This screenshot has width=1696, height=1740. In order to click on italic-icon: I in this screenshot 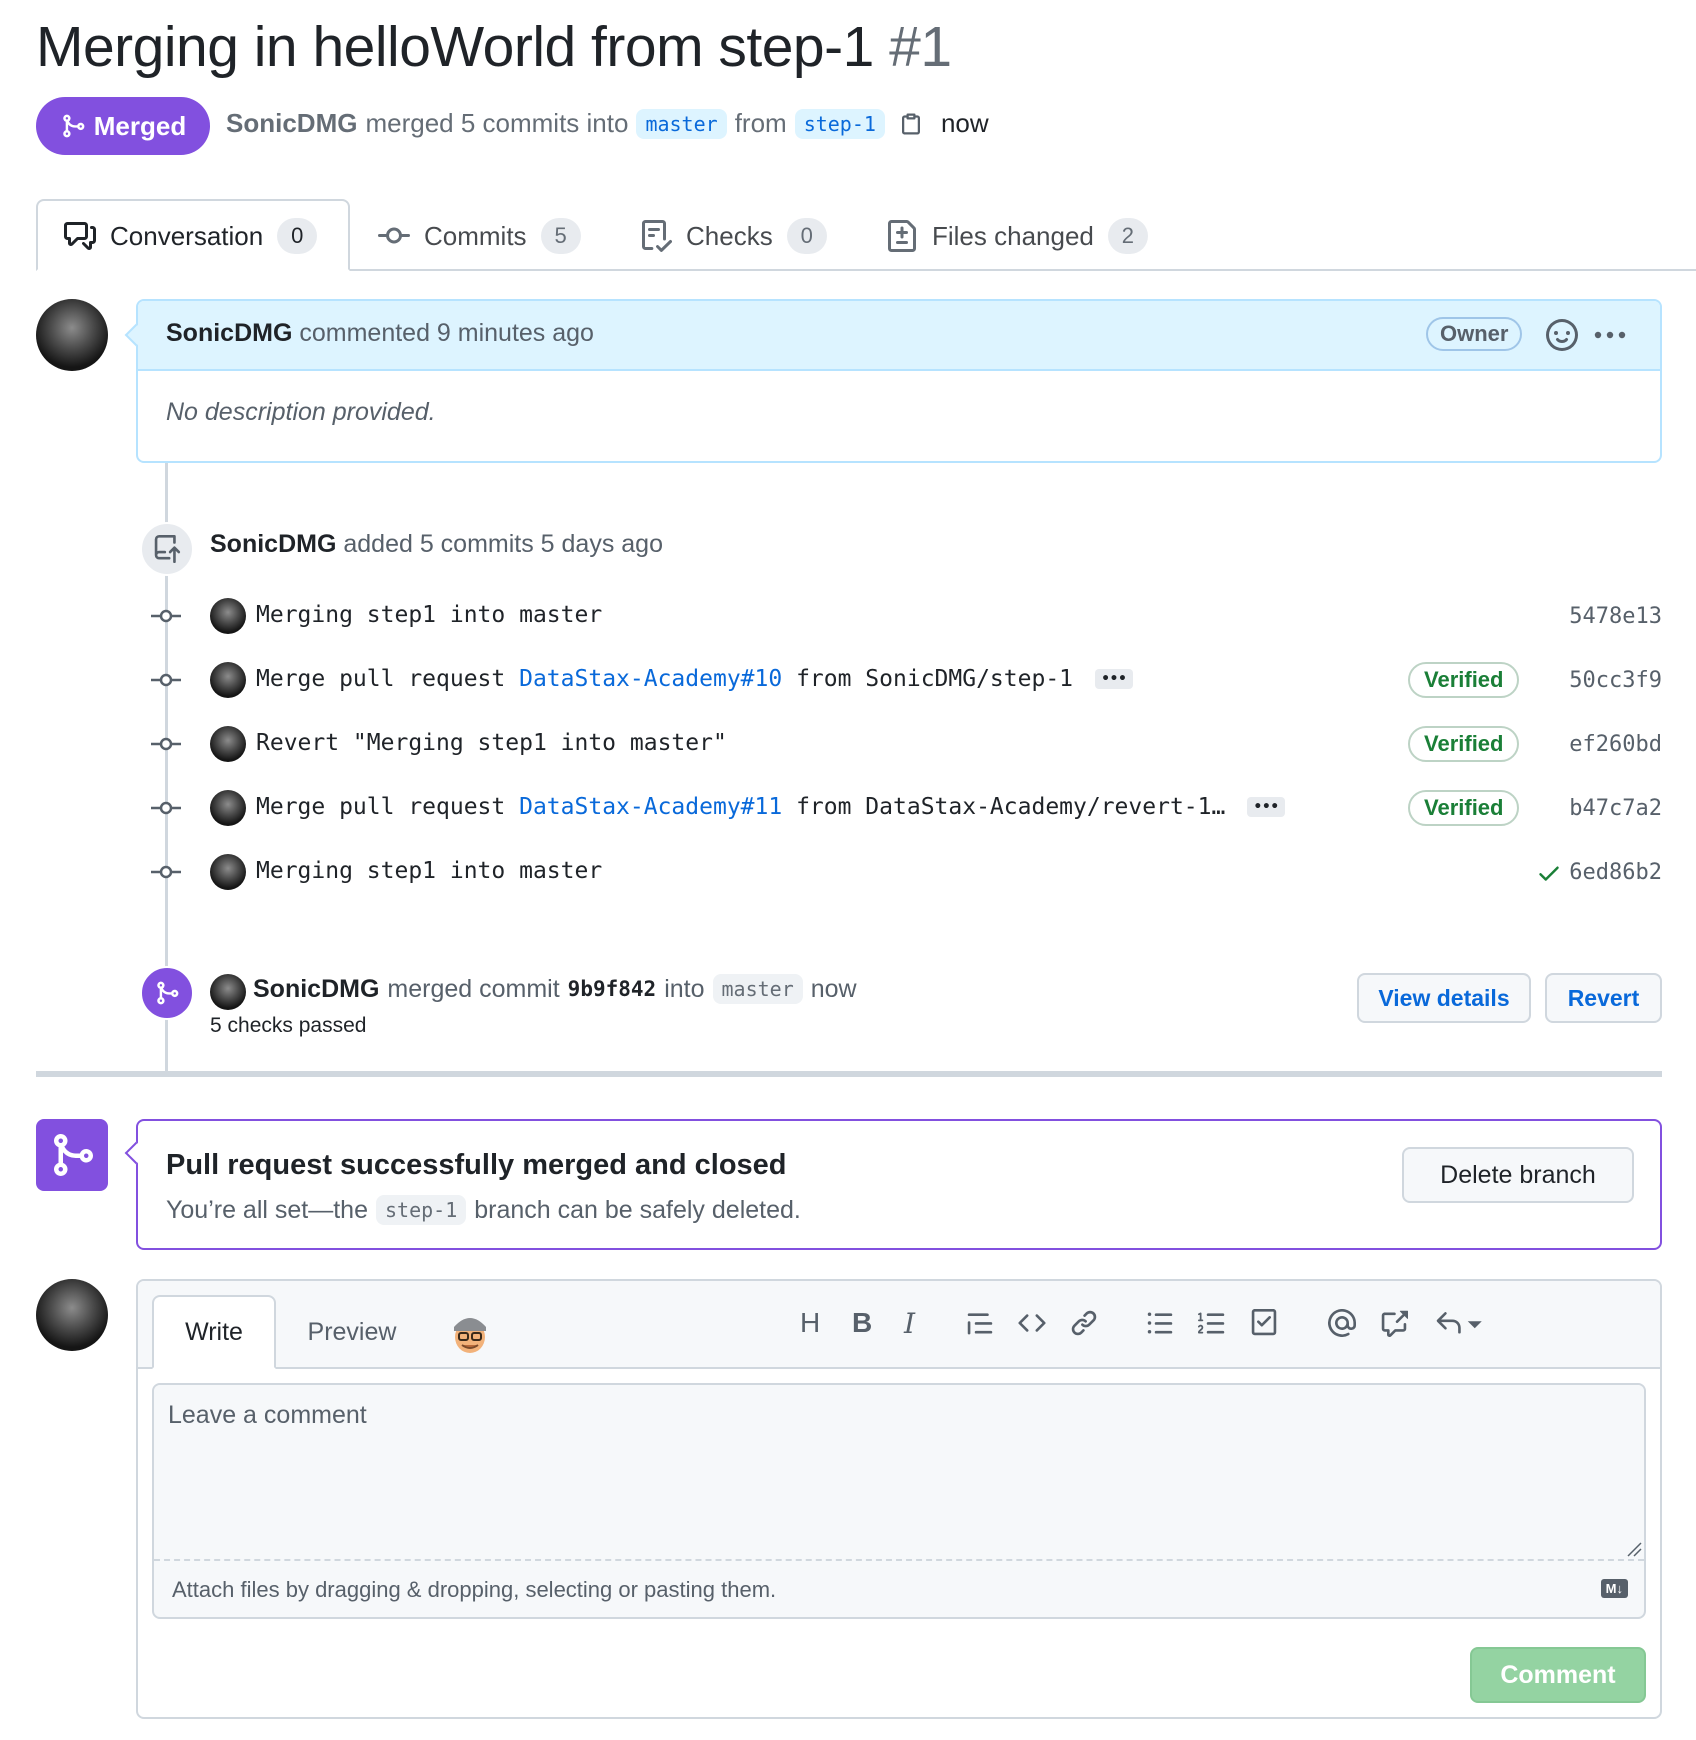, I will do `click(909, 1323)`.